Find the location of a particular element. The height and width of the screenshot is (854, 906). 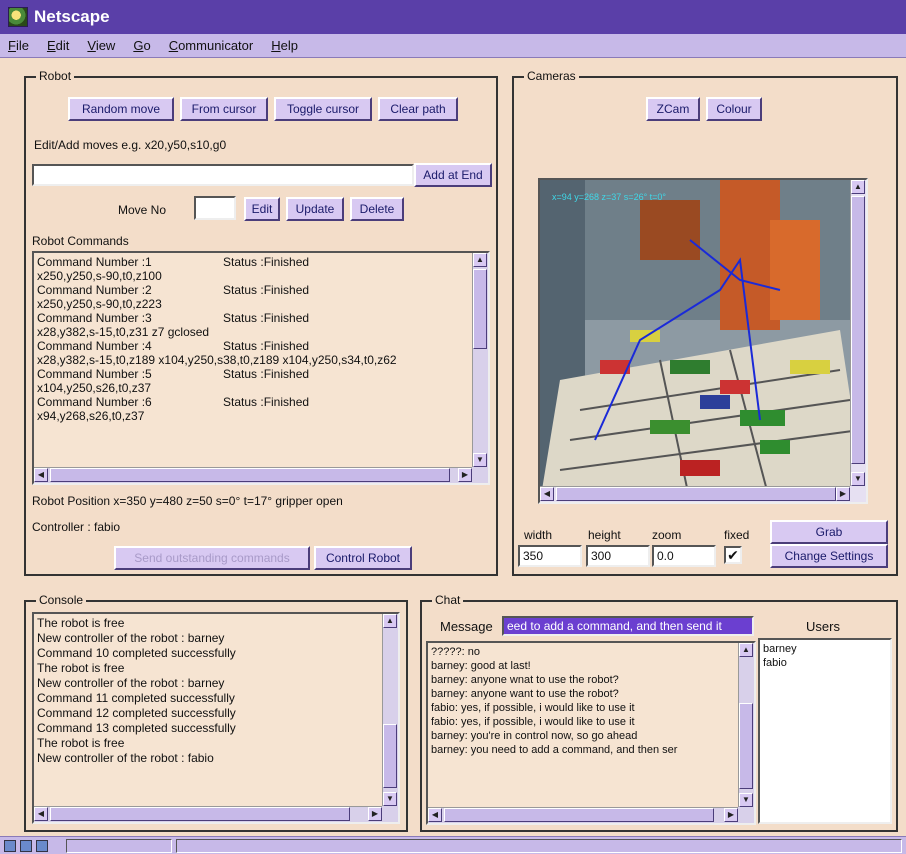

add-move-input is located at coordinates (223, 175).